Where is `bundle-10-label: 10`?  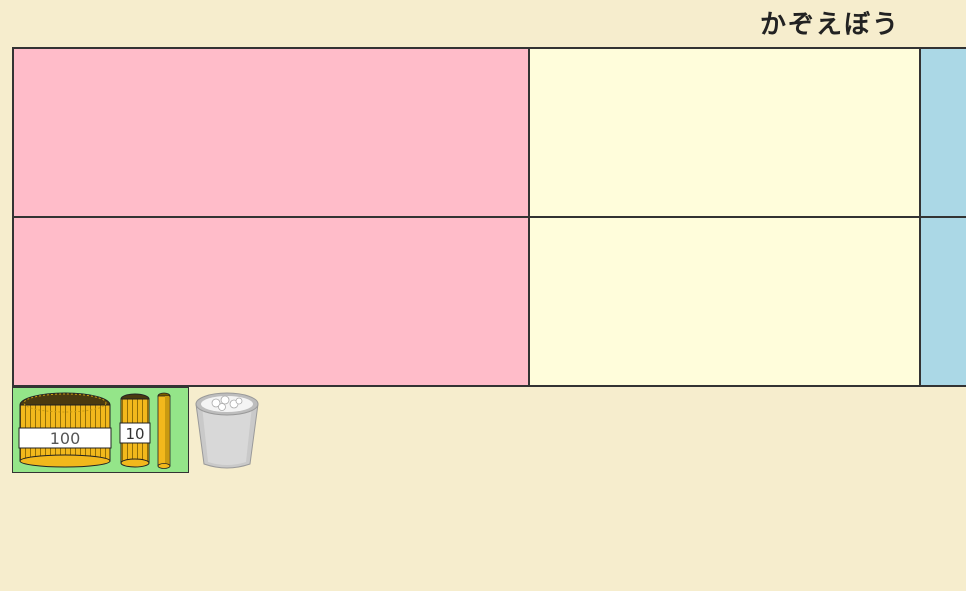
bundle-10-label: 10 is located at coordinates (134, 434).